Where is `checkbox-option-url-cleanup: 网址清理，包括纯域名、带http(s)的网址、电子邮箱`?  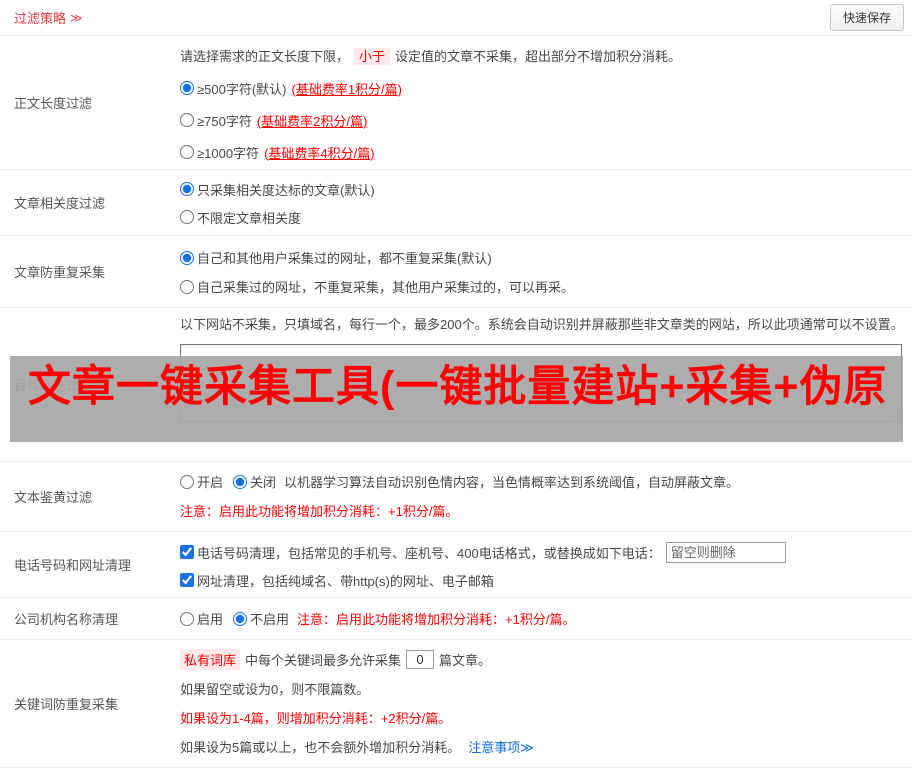
checkbox-option-url-cleanup: 网址清理，包括纯域名、带http(s)的网址、电子邮箱 is located at coordinates (337, 580).